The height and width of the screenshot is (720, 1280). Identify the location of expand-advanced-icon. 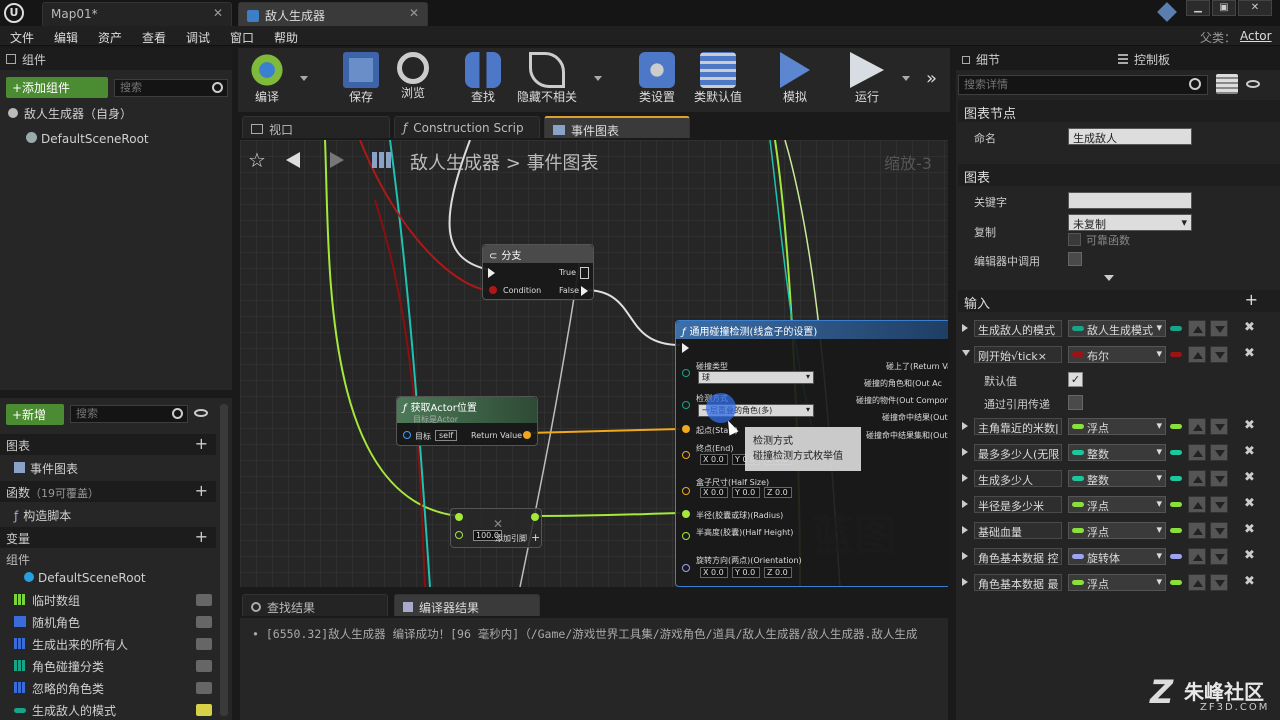
(1109, 278).